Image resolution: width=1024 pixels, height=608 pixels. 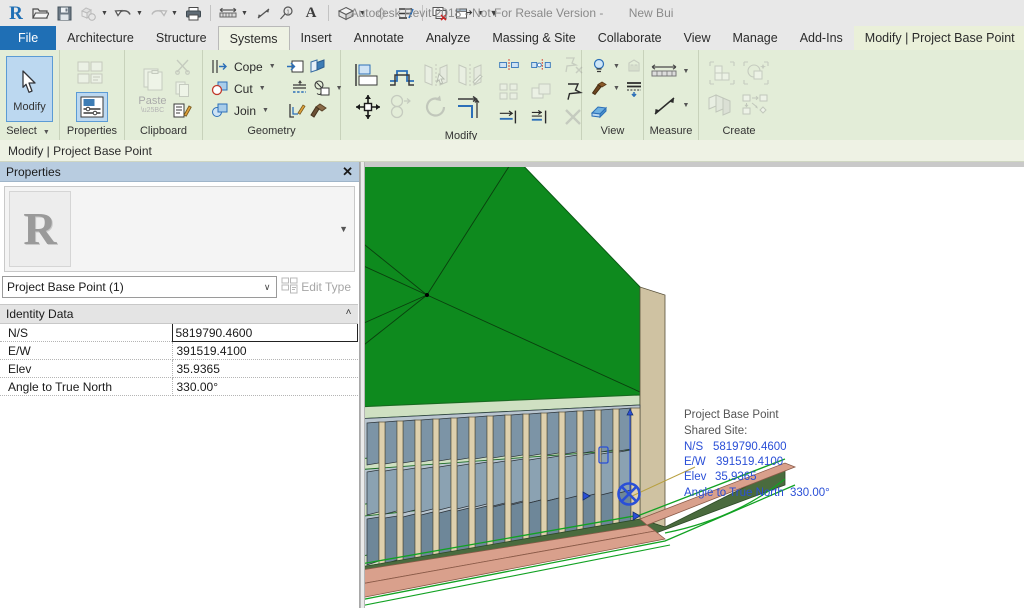 I want to click on measure-along-caret-icon: ▼, so click(x=686, y=105).